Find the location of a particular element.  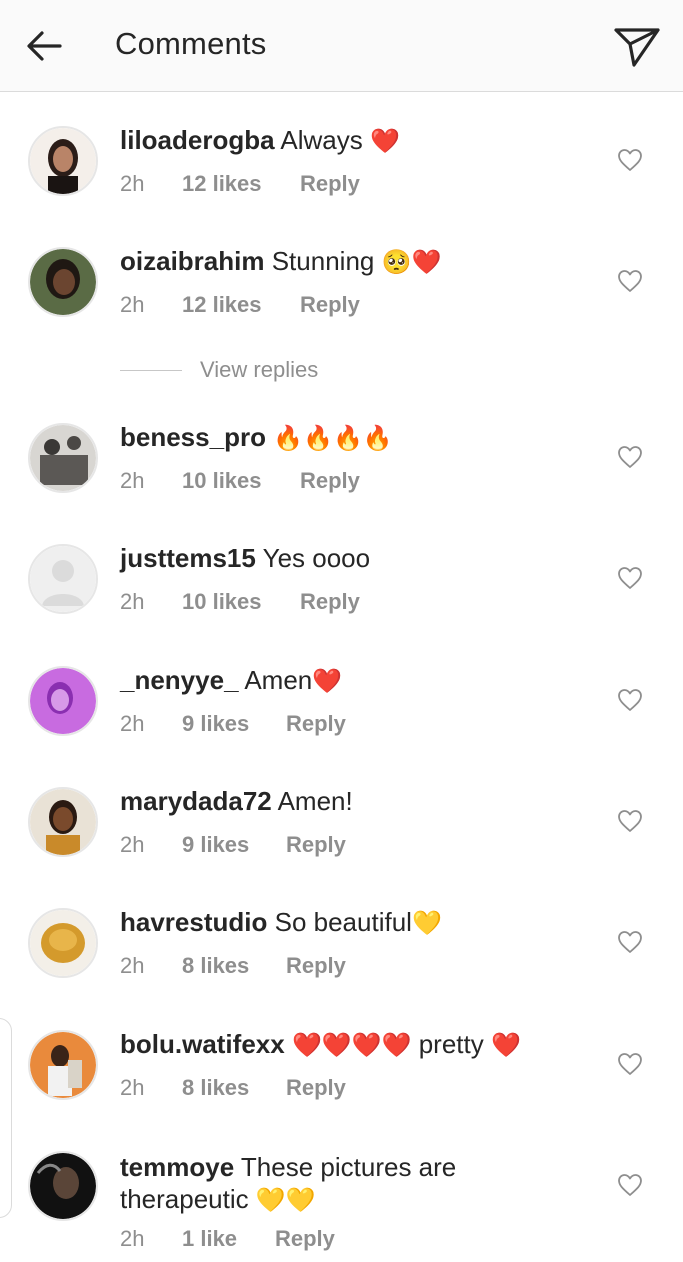

back-button is located at coordinates (46, 46).